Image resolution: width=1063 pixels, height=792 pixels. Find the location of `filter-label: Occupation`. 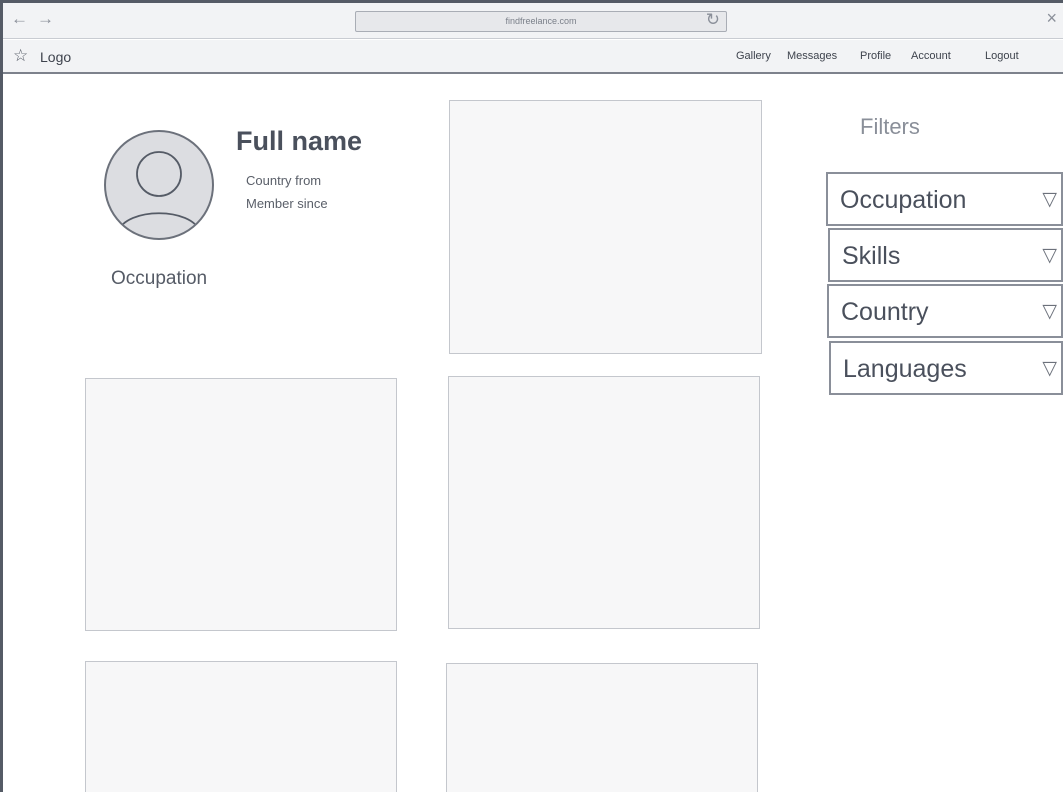

filter-label: Occupation is located at coordinates (903, 200).